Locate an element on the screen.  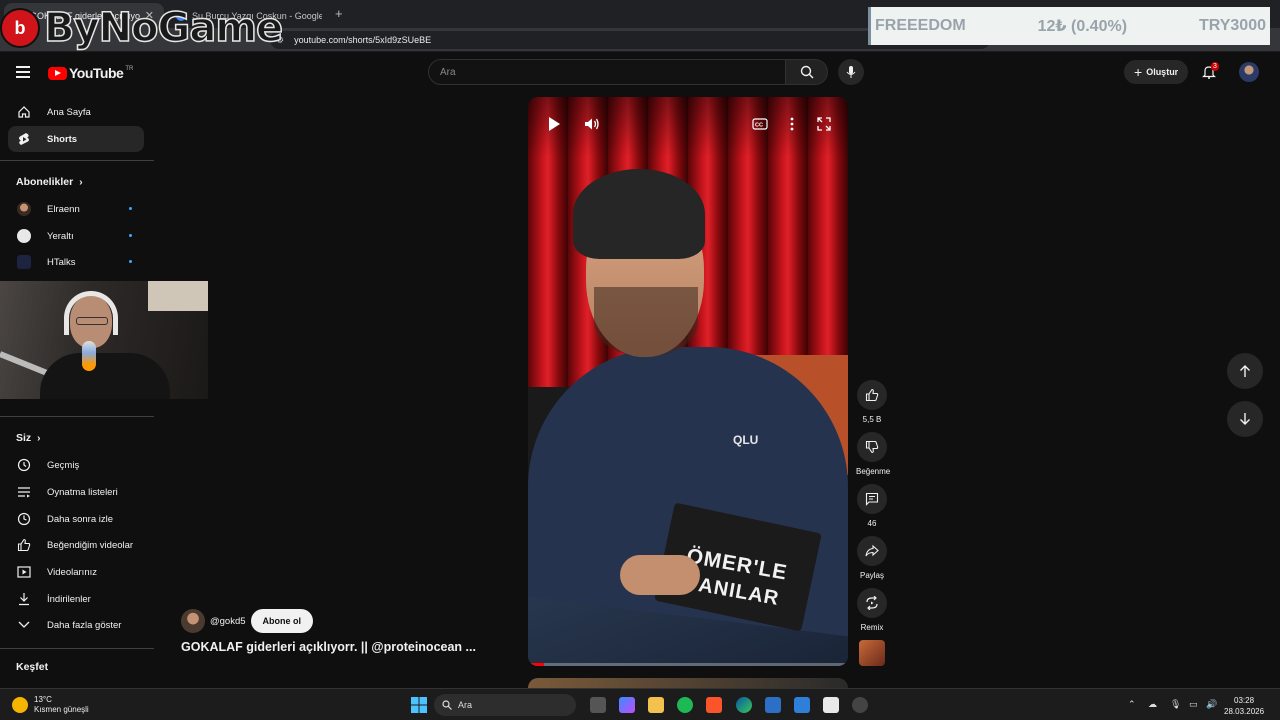
youtube-header: YouTube TR Ara + Oluştur 3 is located at coordinates (640, 72).